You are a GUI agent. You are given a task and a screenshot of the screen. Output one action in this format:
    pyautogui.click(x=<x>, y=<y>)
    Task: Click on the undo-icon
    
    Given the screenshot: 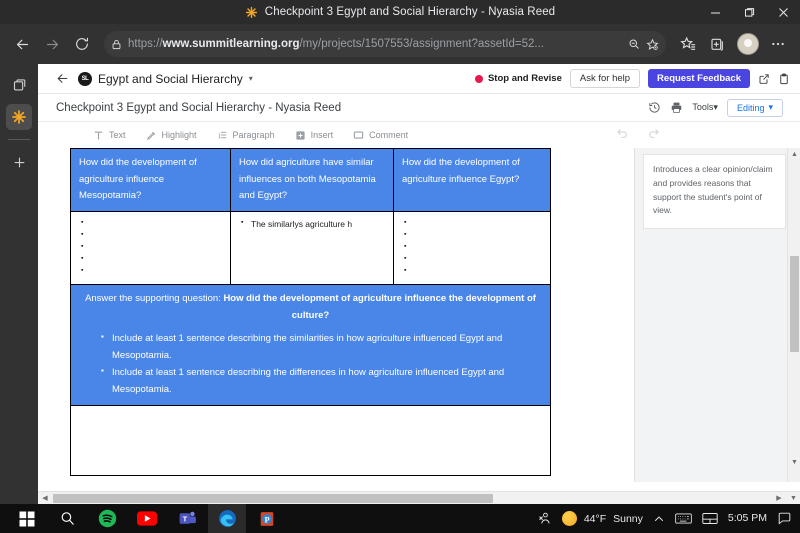 What is the action you would take?
    pyautogui.click(x=622, y=135)
    